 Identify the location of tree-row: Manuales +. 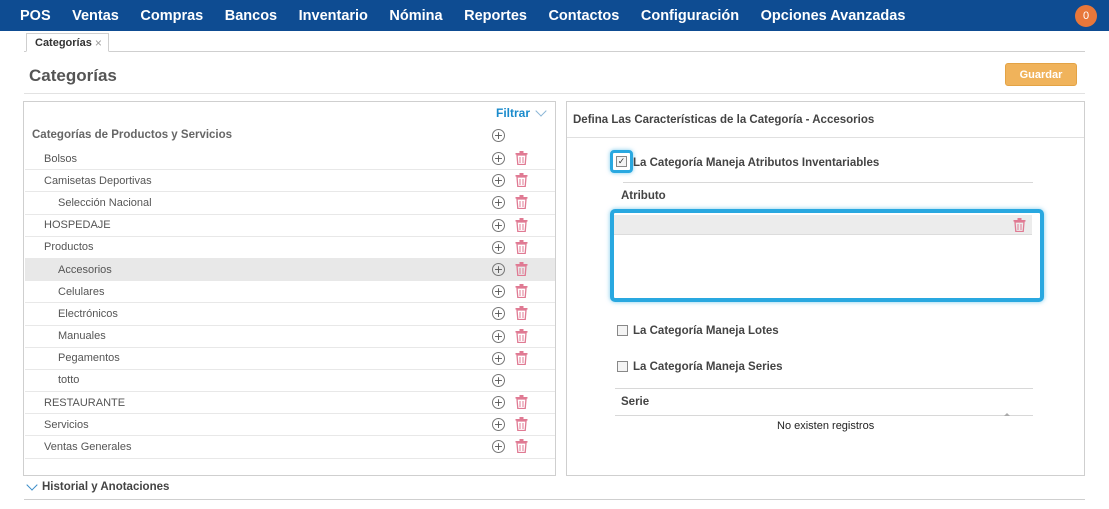
(290, 337).